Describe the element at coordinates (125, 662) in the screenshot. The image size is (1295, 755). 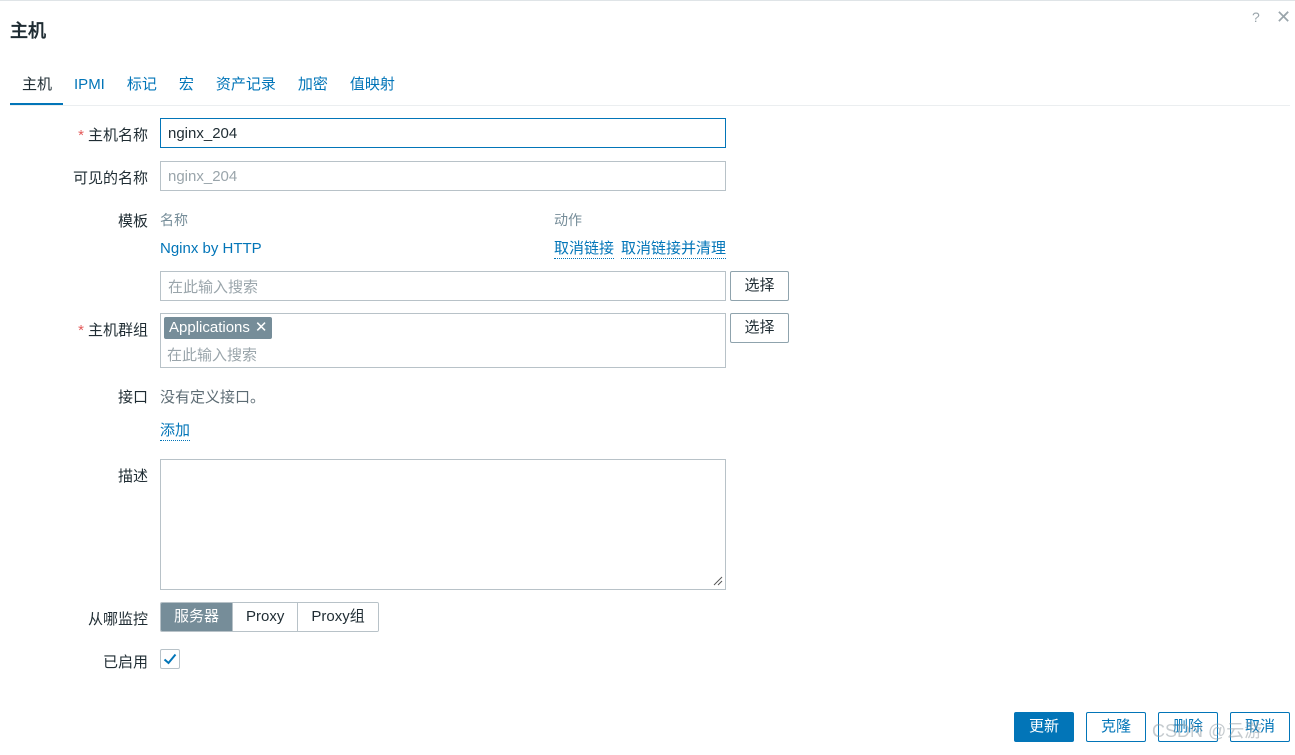
I see `enabled-label: 已启用` at that location.